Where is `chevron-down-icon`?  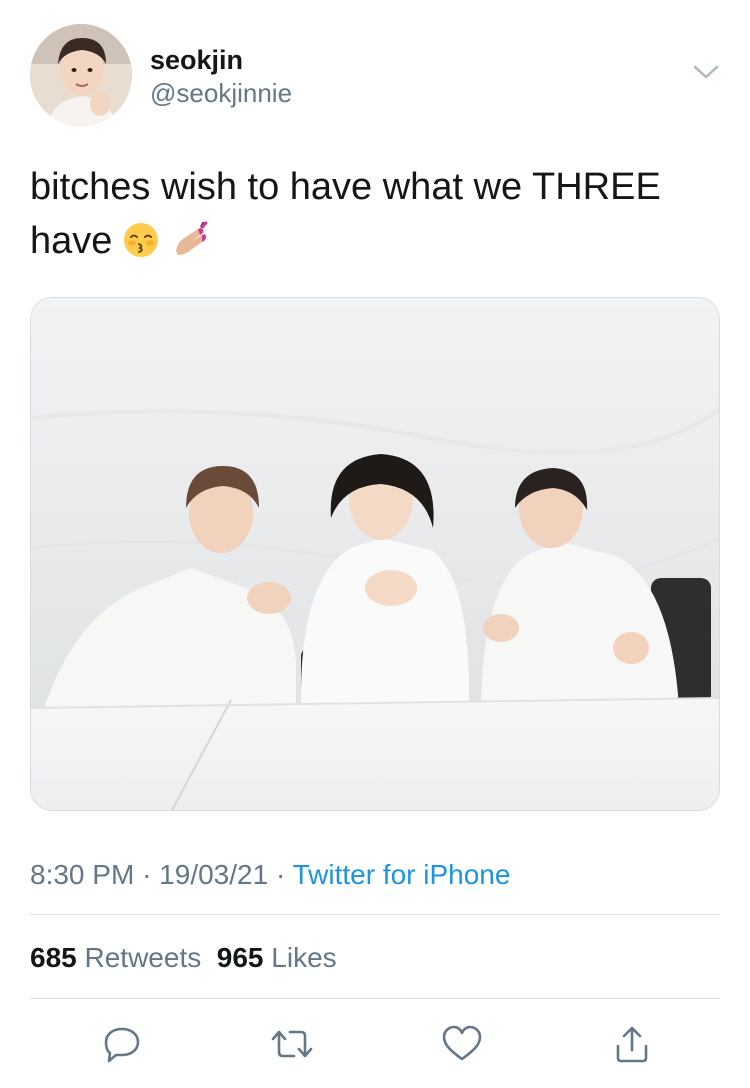 chevron-down-icon is located at coordinates (706, 72).